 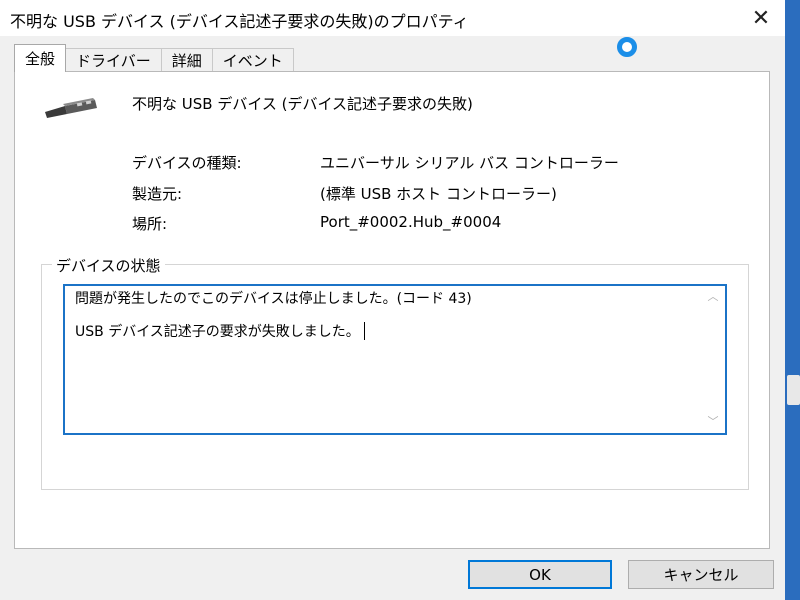 I want to click on device-status-title: デバイスの状態, so click(x=108, y=265).